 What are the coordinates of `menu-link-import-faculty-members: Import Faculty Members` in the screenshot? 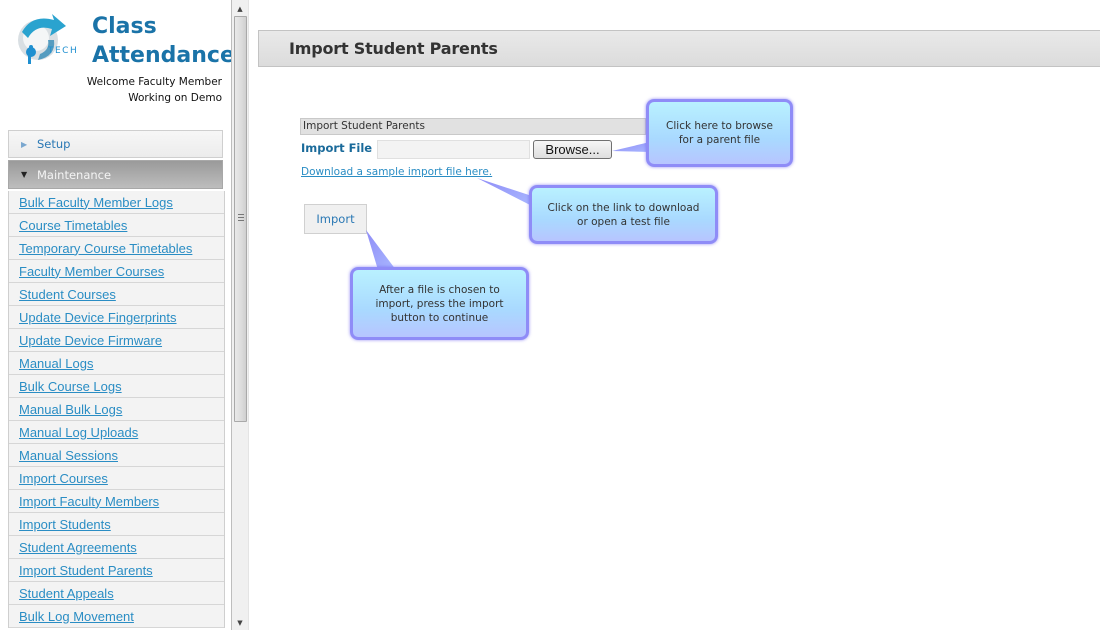 It's located at (89, 501).